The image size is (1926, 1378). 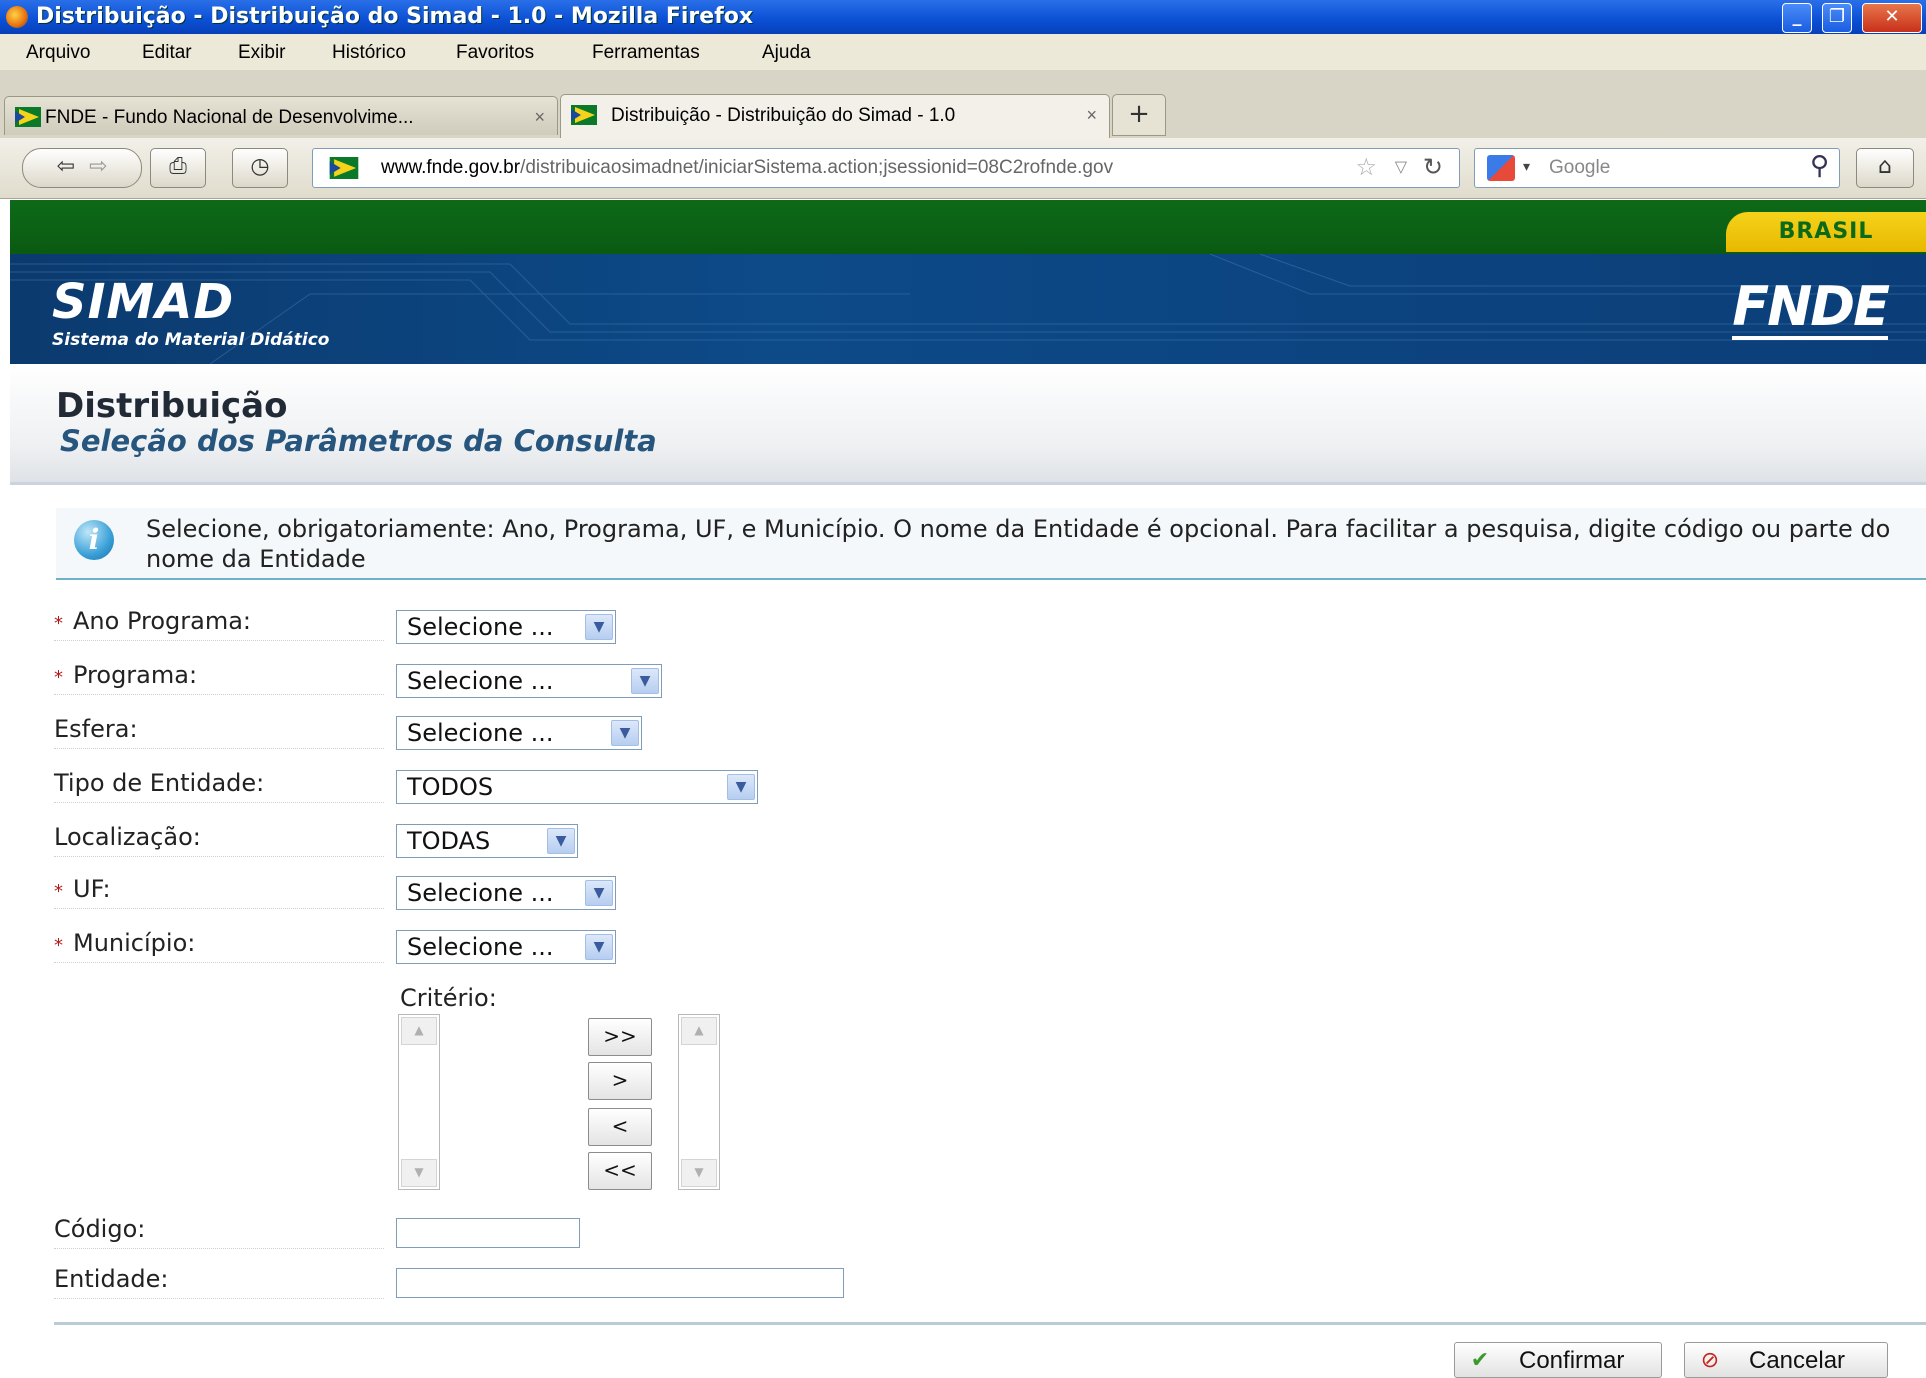 I want to click on home-button: ⌂, so click(x=1885, y=168).